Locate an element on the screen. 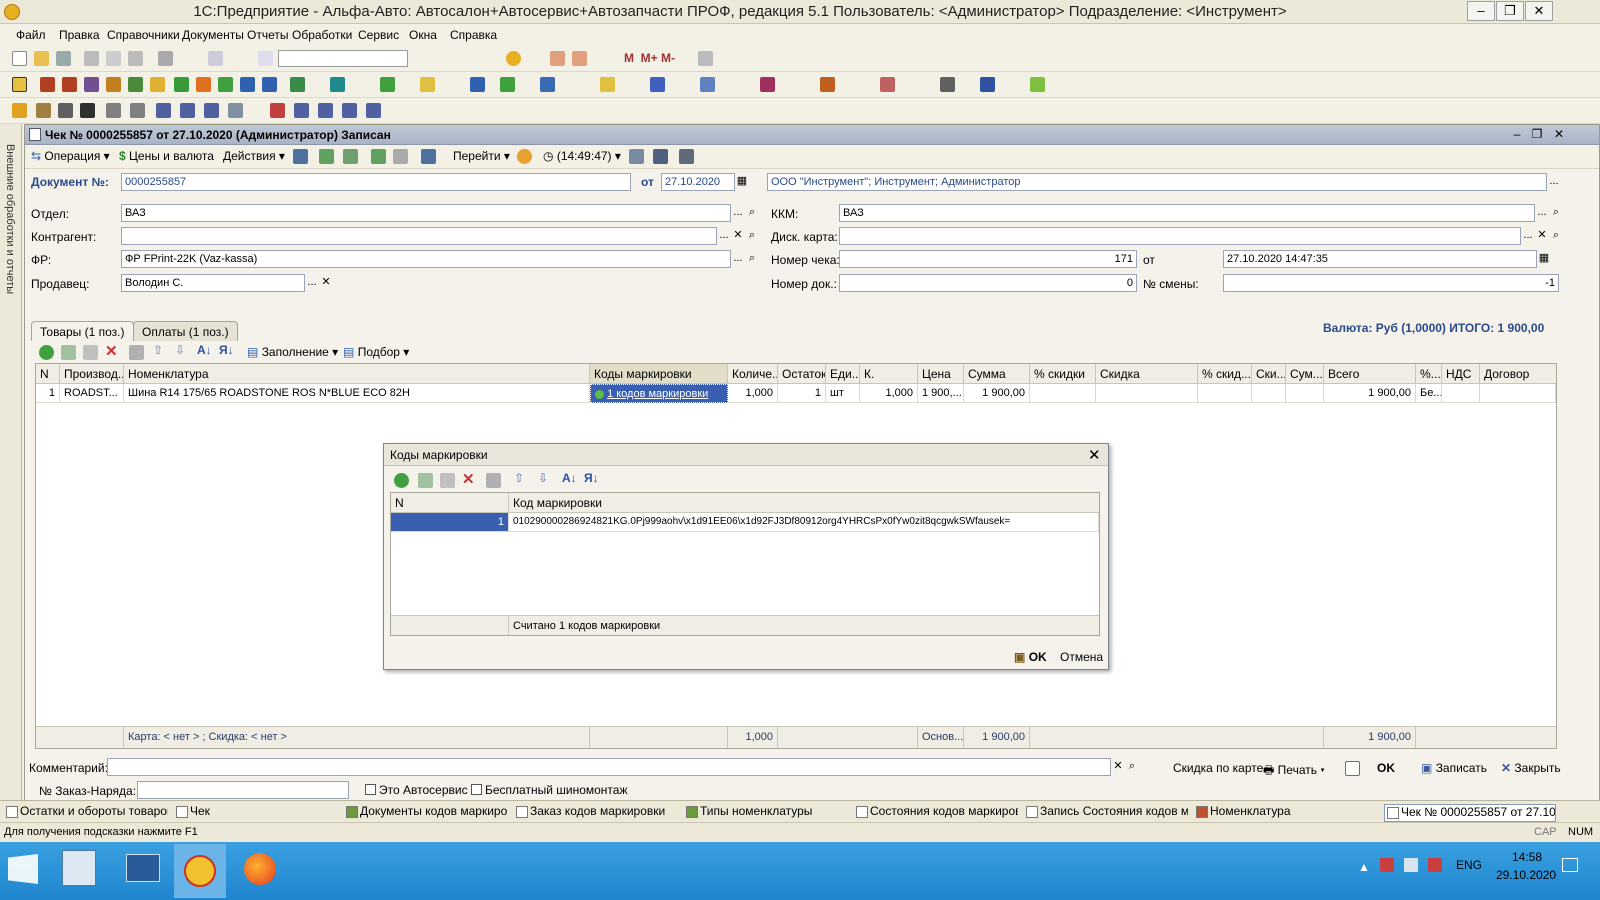  move-up-icon: ⇧ is located at coordinates (158, 350).